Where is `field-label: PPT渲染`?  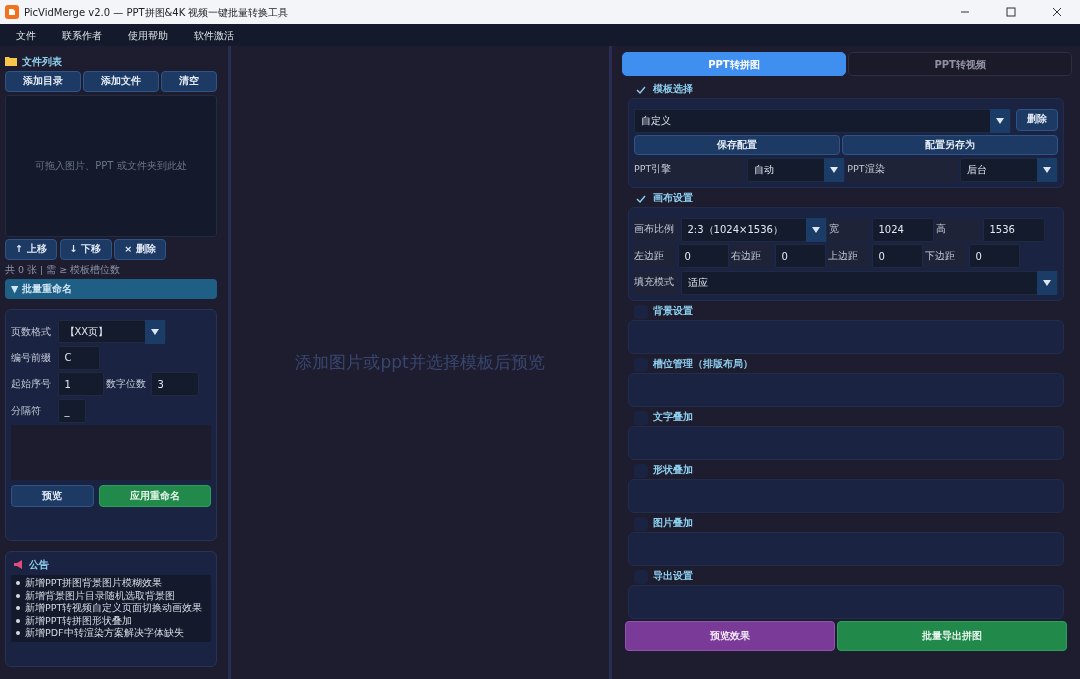 field-label: PPT渲染 is located at coordinates (902, 169).